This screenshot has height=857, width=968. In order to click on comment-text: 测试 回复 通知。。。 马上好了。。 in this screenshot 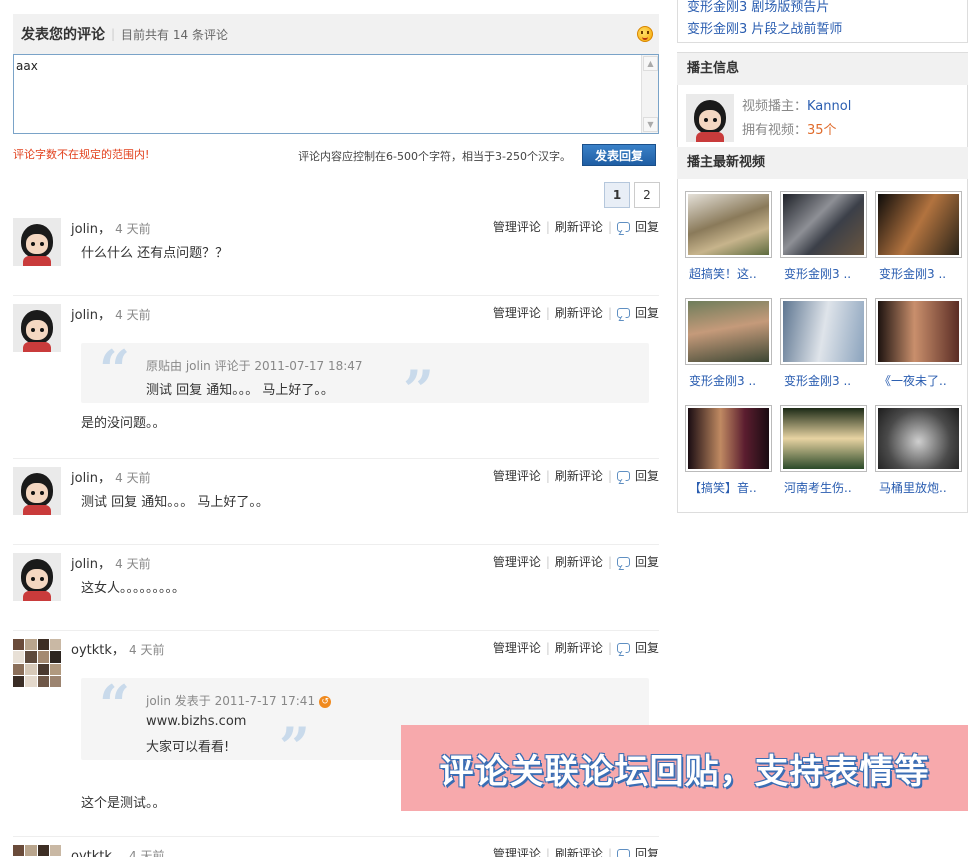, I will do `click(175, 502)`.